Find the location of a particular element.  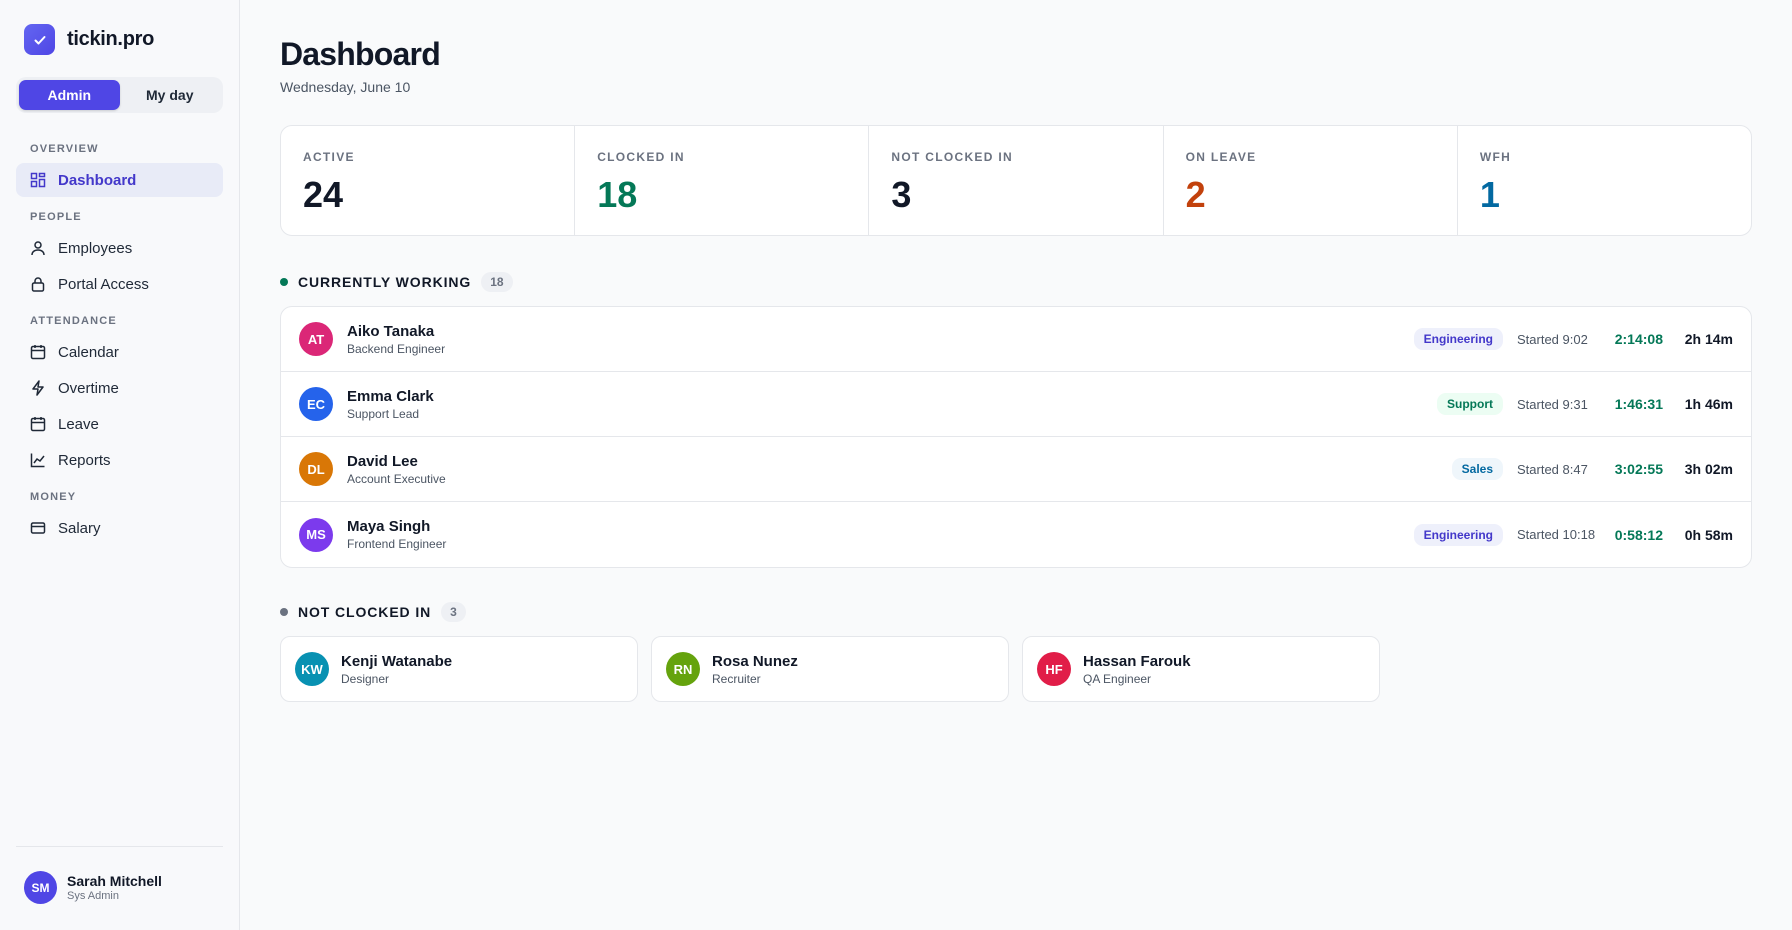

nav-section: MONEY Salary is located at coordinates (119, 518).